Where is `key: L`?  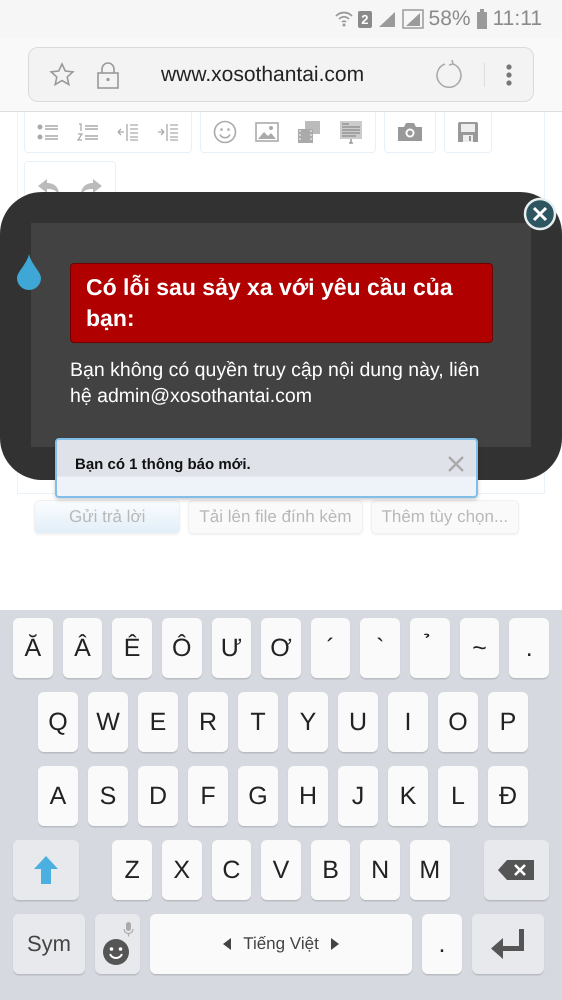 key: L is located at coordinates (458, 796).